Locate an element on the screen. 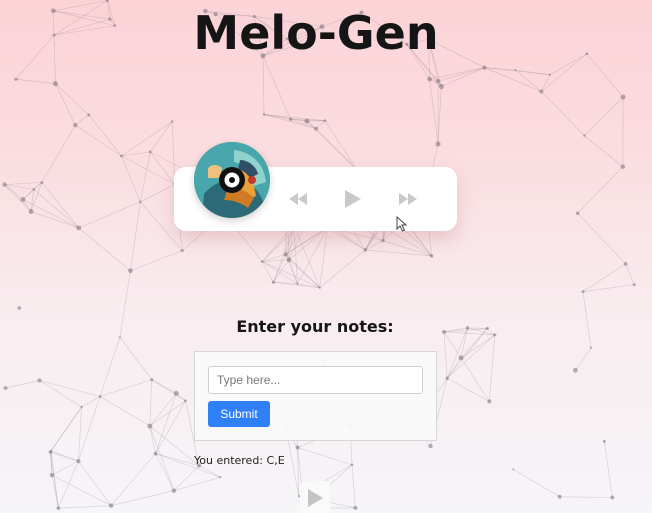  fast-forward-icon is located at coordinates (408, 199).